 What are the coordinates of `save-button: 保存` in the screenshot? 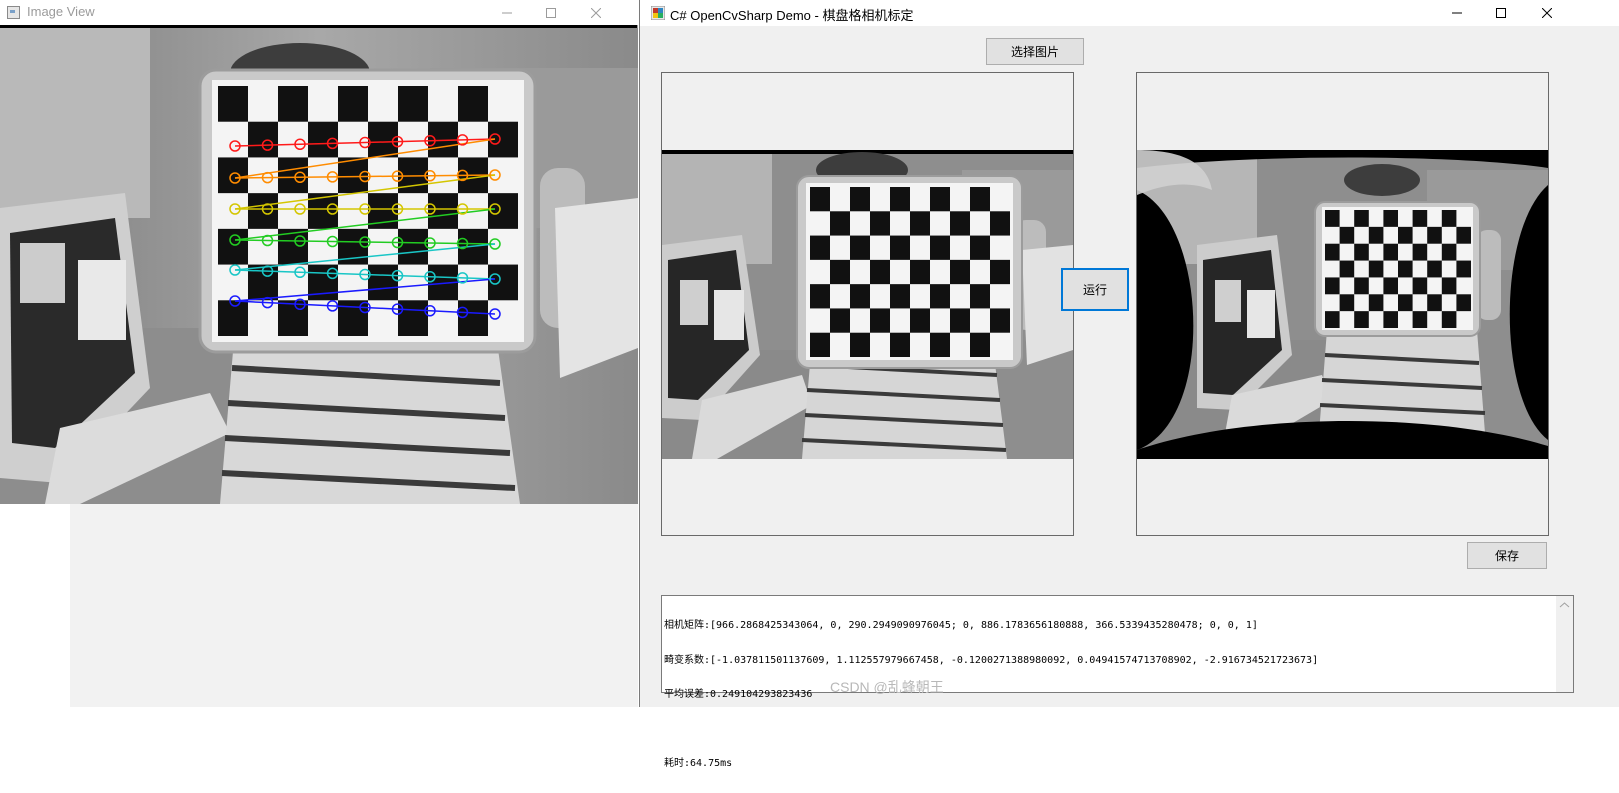 It's located at (1507, 555).